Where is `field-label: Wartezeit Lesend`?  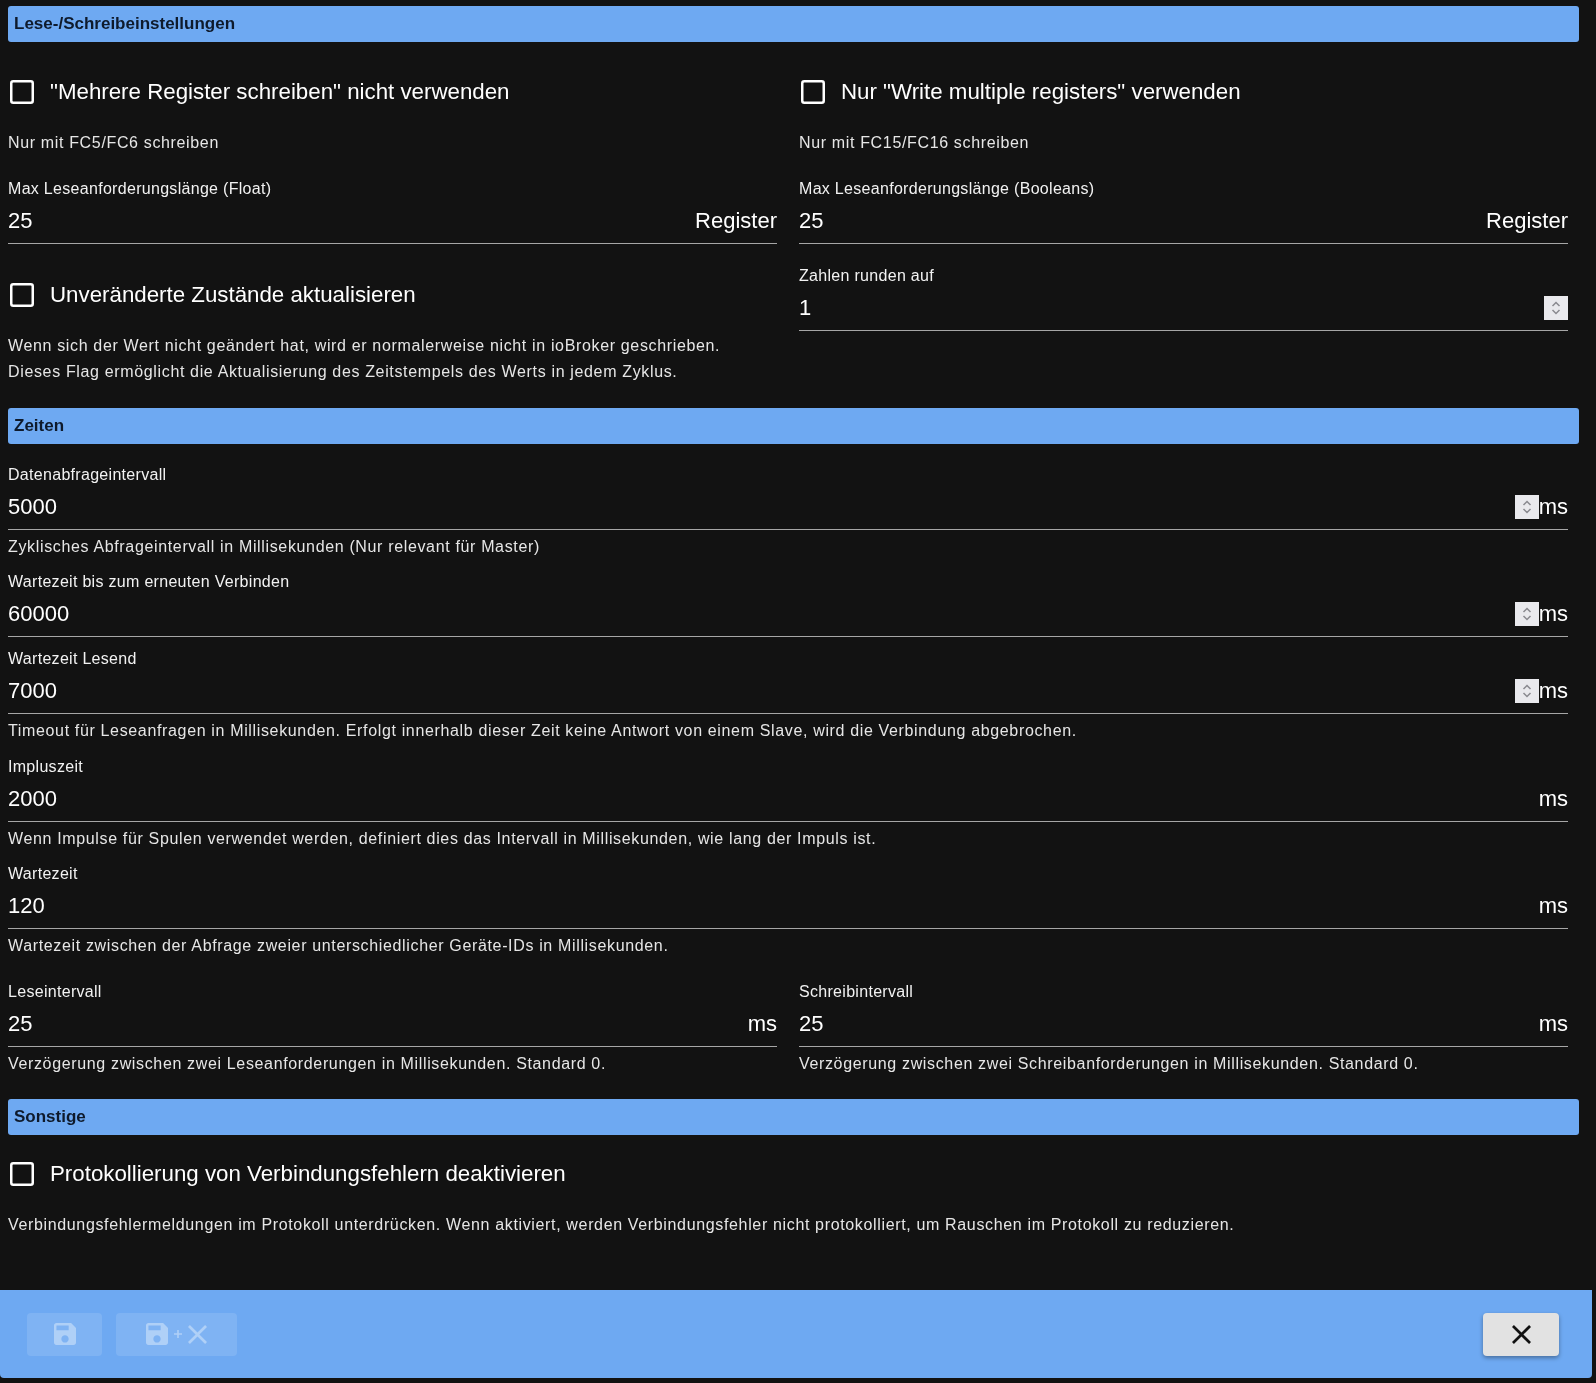 field-label: Wartezeit Lesend is located at coordinates (73, 659).